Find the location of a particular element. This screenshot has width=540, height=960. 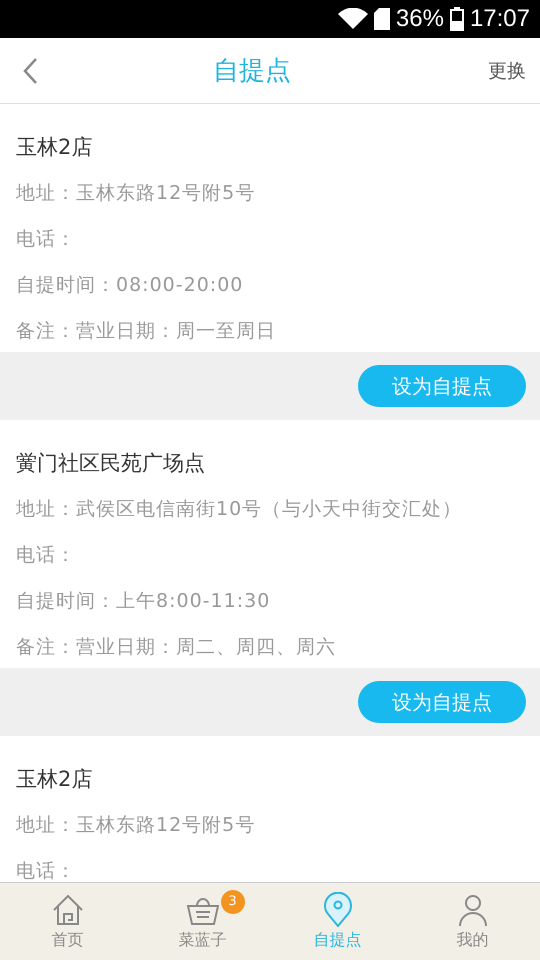

clock-time: 17:07 is located at coordinates (500, 19).